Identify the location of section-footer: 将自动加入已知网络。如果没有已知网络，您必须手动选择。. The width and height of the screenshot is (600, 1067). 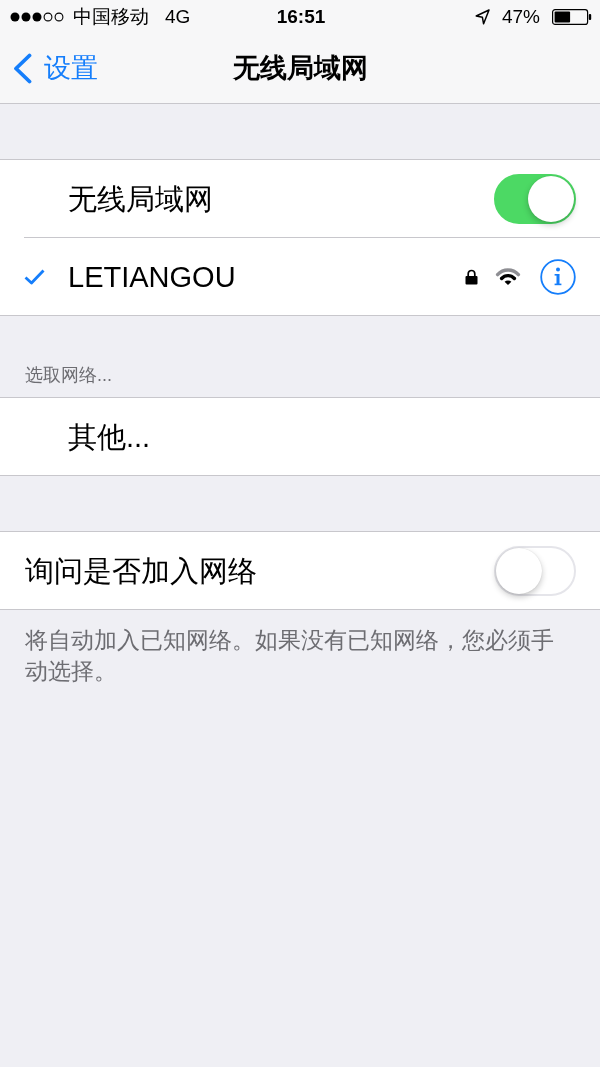
(300, 648).